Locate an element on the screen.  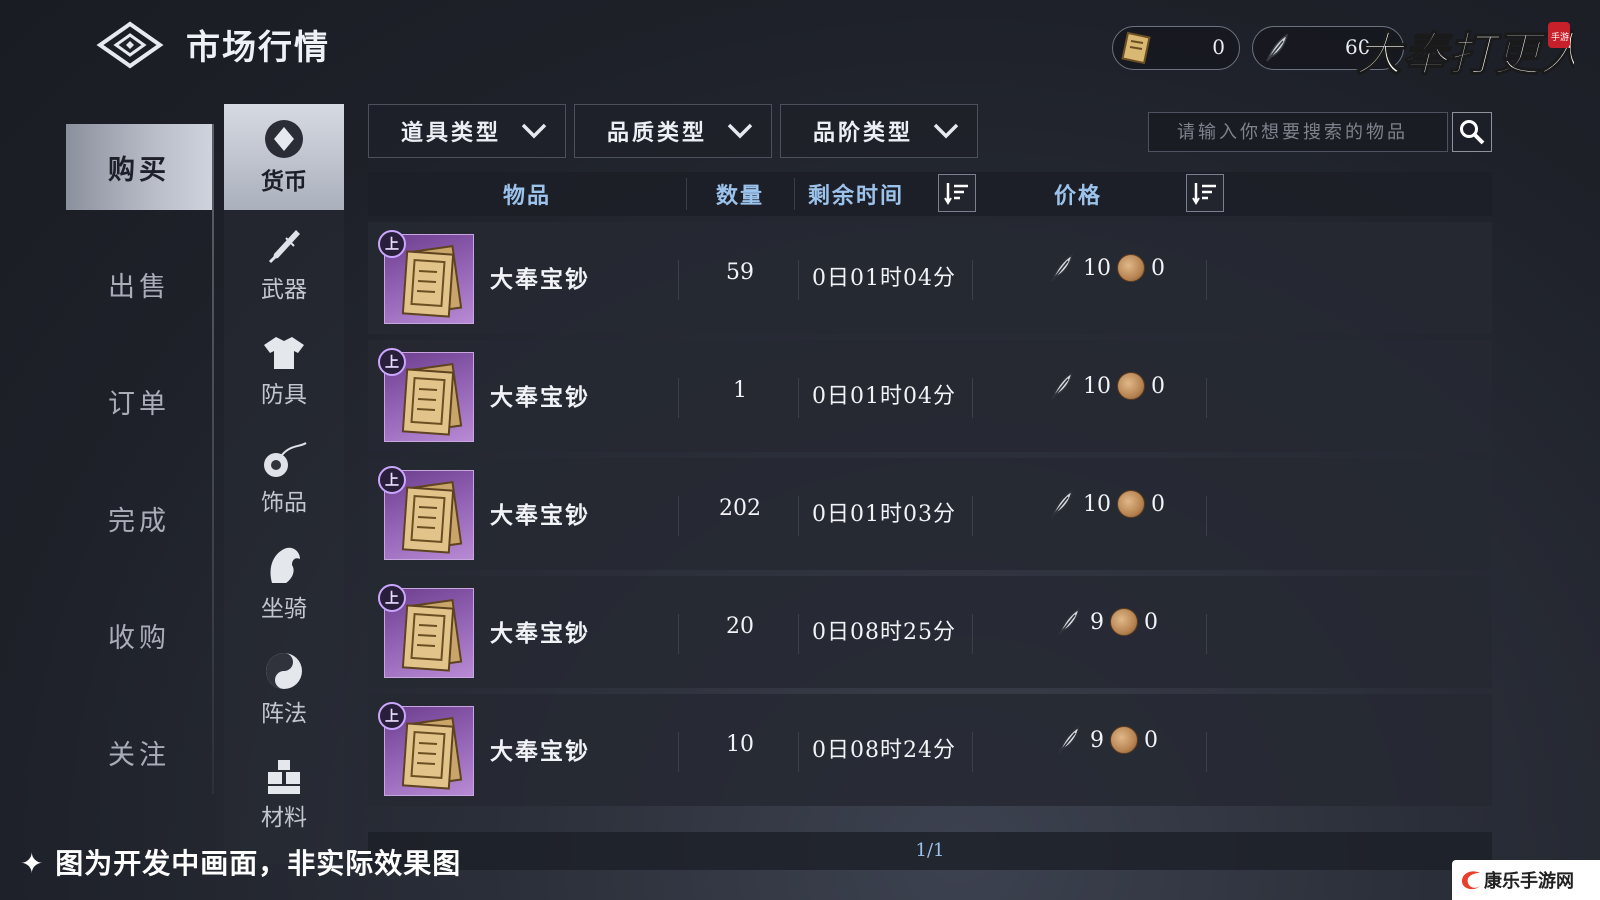
price-feather-amount: 9 is located at coordinates (1097, 622).